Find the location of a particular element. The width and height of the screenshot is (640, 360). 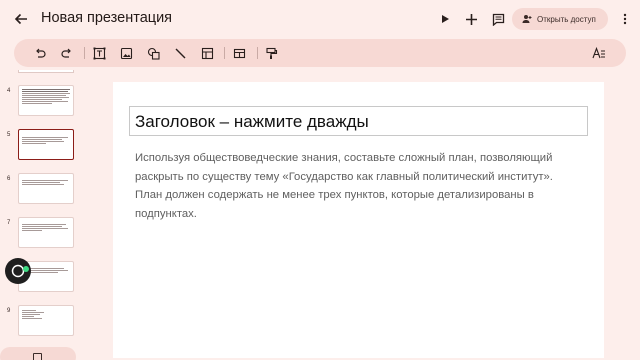

line-button is located at coordinates (180, 53).